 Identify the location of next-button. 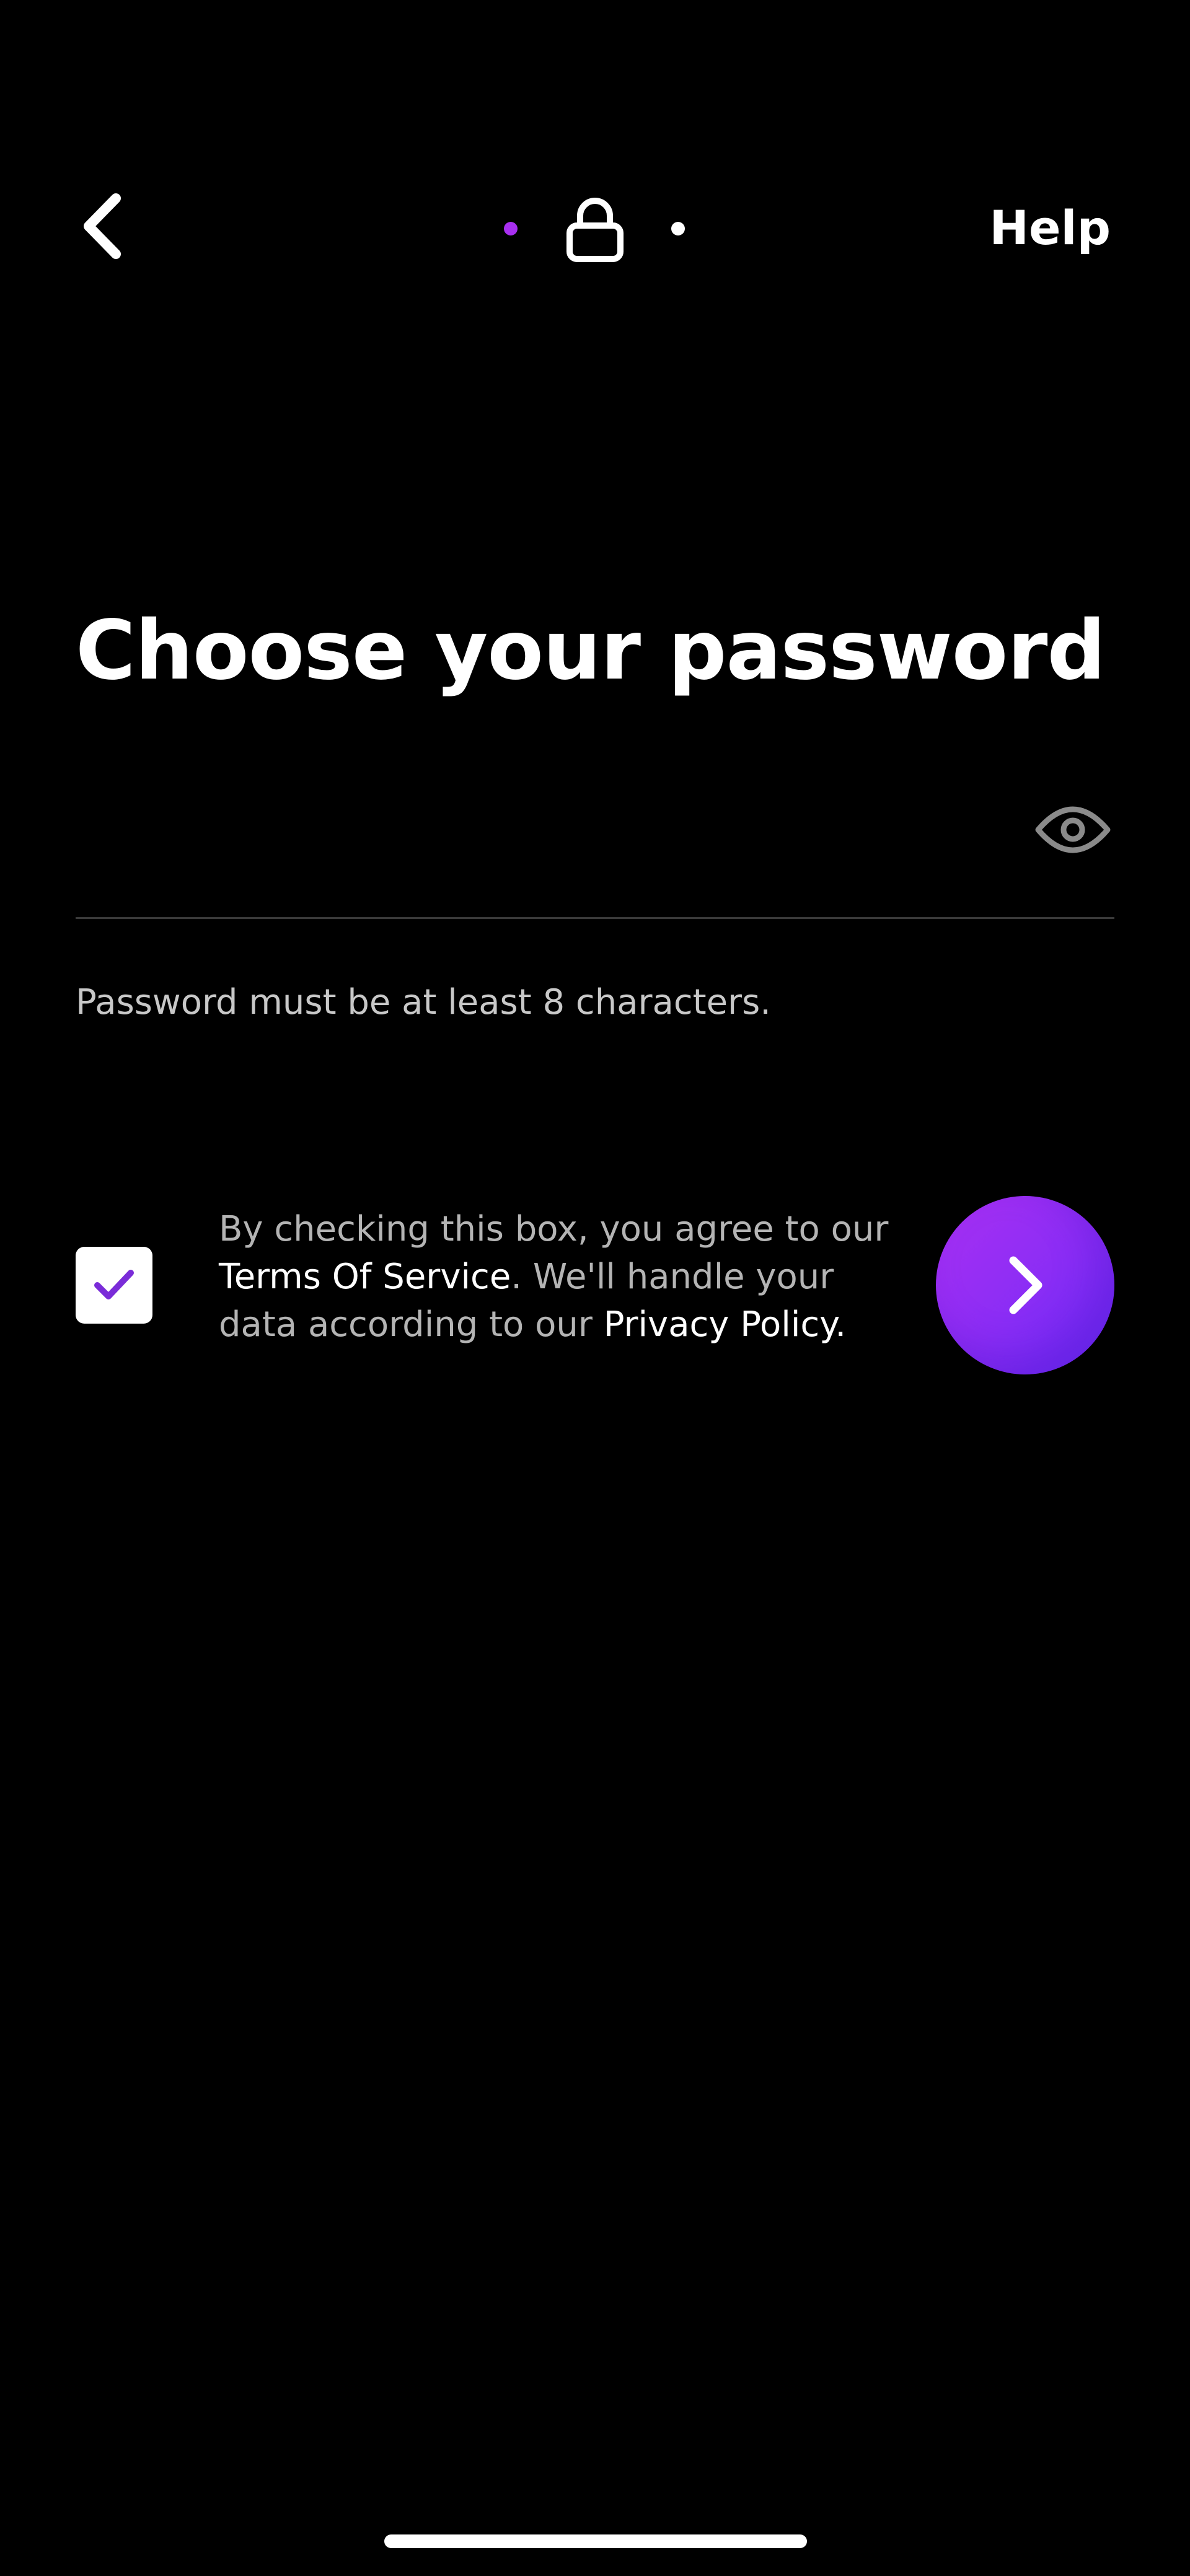
(1025, 1285).